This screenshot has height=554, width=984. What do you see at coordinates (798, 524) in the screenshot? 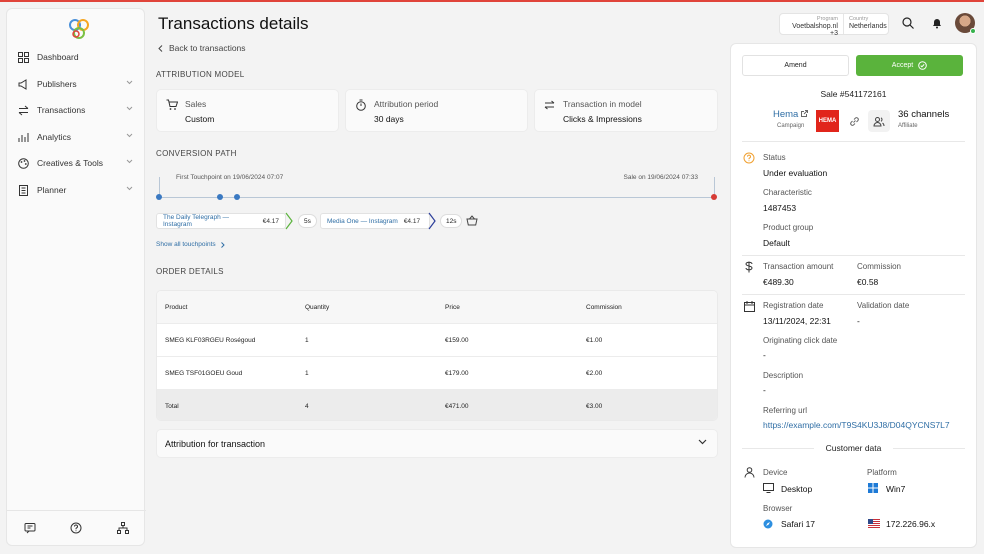
I see `browser-value: Safari 17` at bounding box center [798, 524].